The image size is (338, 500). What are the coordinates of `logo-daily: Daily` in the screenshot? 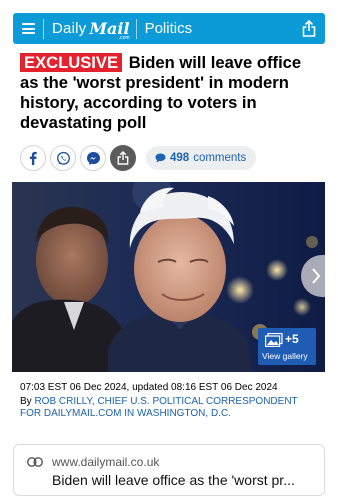 It's located at (69, 28).